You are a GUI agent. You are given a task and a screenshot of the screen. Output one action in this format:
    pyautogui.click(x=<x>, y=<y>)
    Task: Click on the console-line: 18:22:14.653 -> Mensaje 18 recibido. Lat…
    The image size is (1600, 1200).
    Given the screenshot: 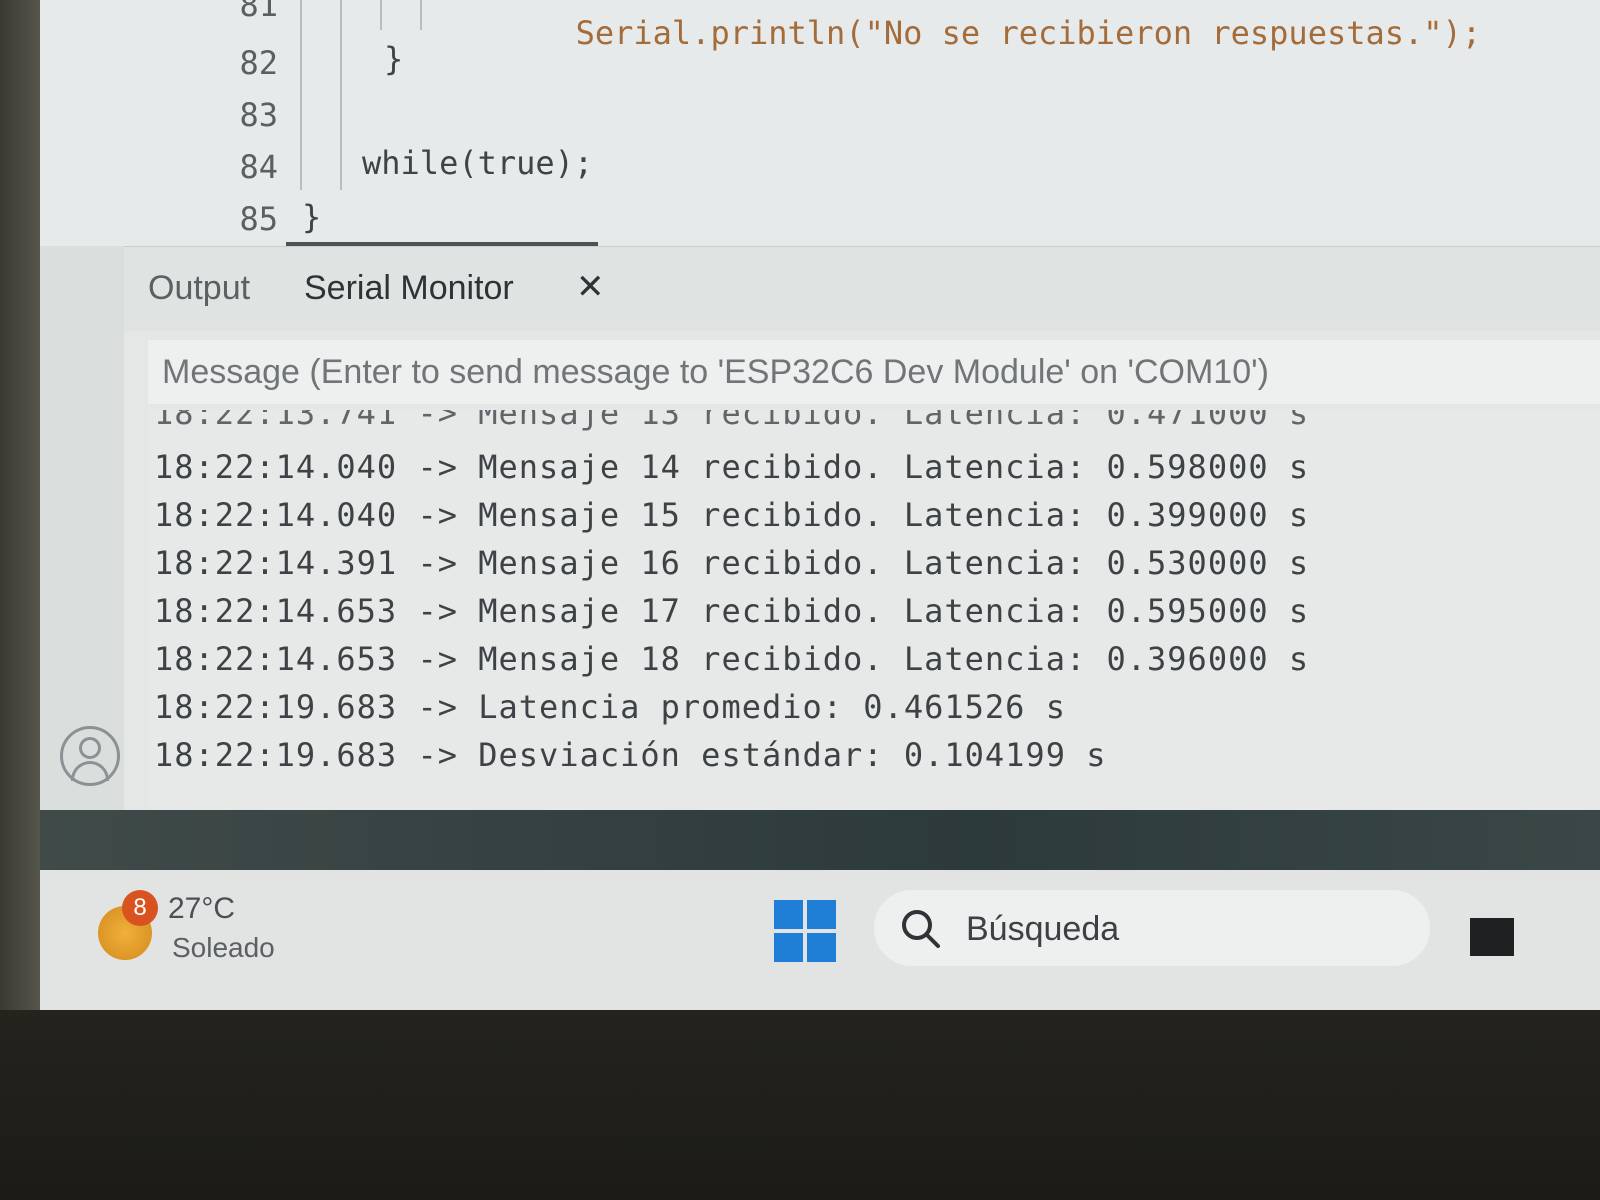 What is the action you would take?
    pyautogui.click(x=732, y=659)
    